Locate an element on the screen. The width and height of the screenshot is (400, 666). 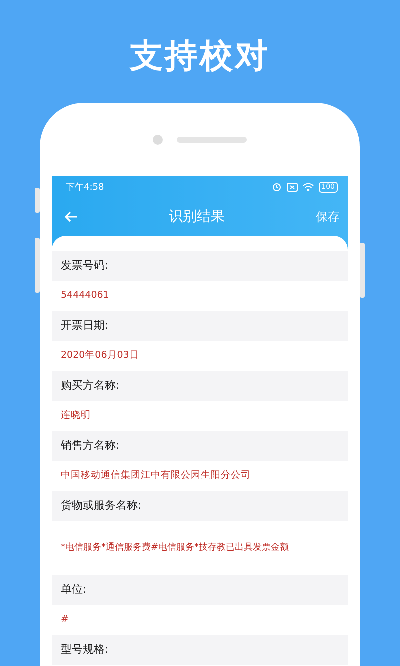
field-label: 开票日期: is located at coordinates (200, 326).